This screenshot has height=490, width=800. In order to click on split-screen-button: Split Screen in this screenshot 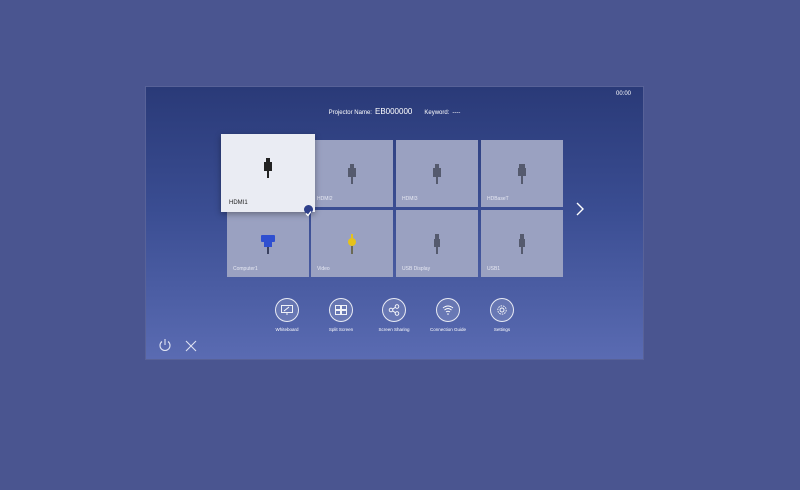, I will do `click(341, 315)`.